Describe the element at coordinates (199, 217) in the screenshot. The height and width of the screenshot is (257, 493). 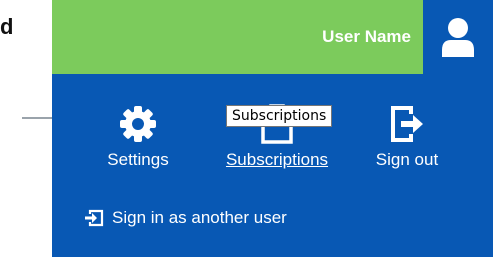
I see `sign-in-as-another-user-label: Sign in as another user` at that location.